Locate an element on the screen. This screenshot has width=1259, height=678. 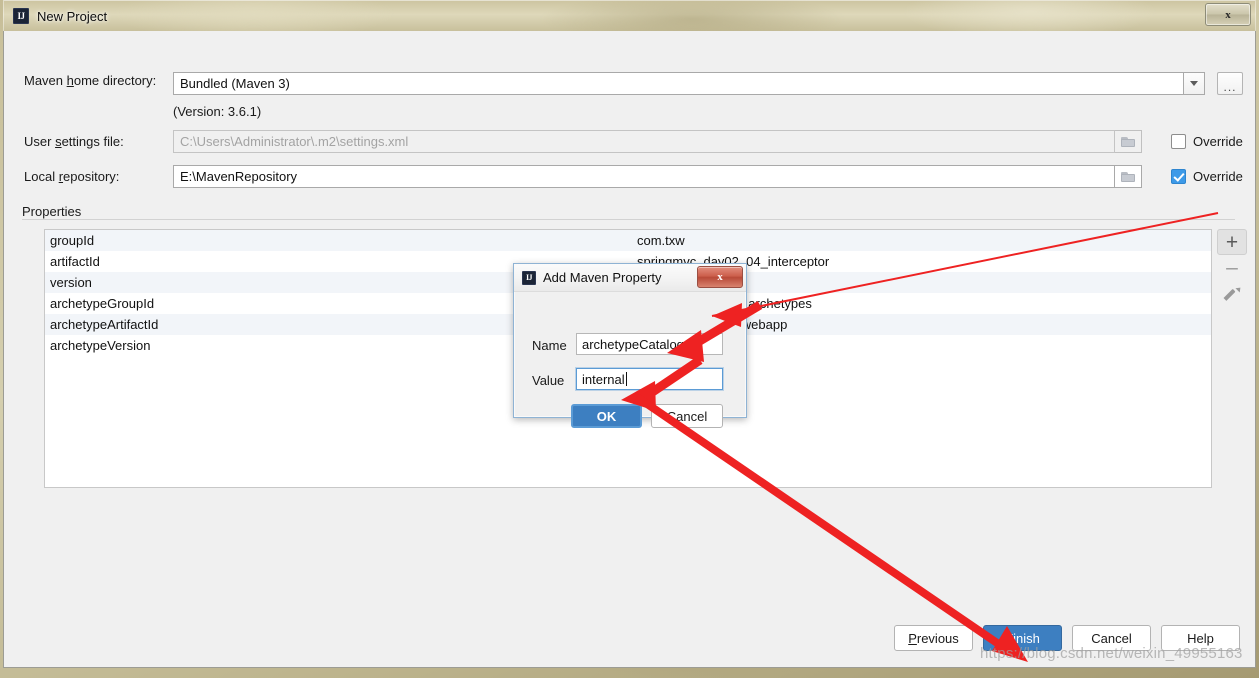
maven-version-note: (Version: 3.6.1) is located at coordinates (217, 111).